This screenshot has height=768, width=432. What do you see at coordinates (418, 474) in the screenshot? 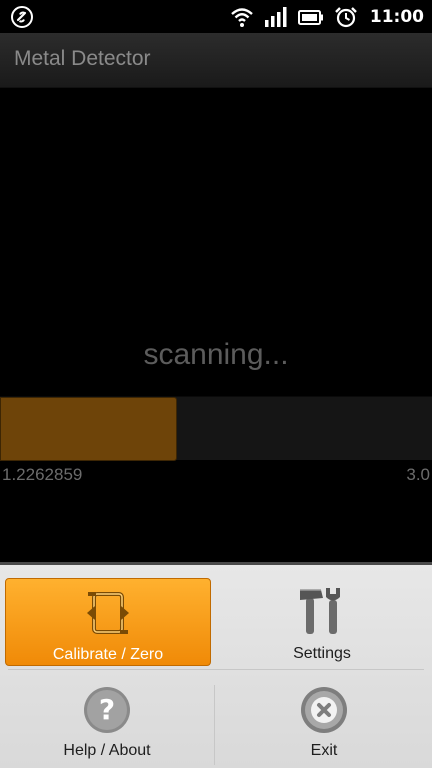
I see `meter-max-value: 3.0` at bounding box center [418, 474].